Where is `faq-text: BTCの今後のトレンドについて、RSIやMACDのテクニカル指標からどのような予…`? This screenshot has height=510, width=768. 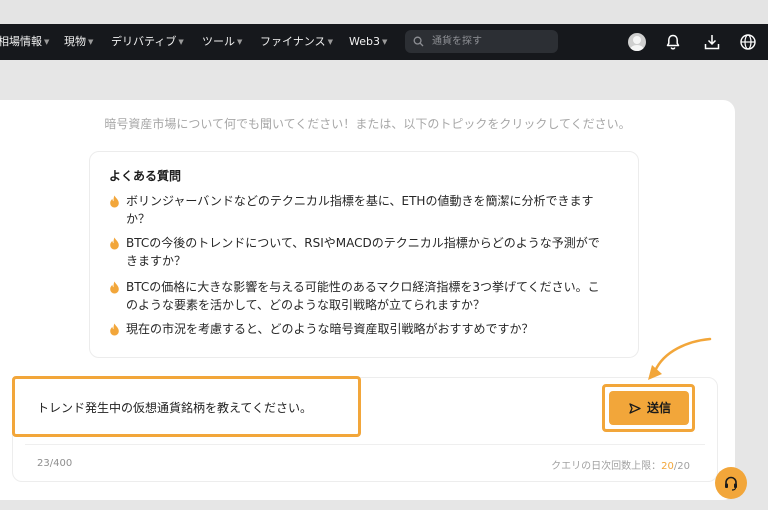 faq-text: BTCの今後のトレンドについて、RSIやMACDのテクニカル指標からどのような予… is located at coordinates (363, 252).